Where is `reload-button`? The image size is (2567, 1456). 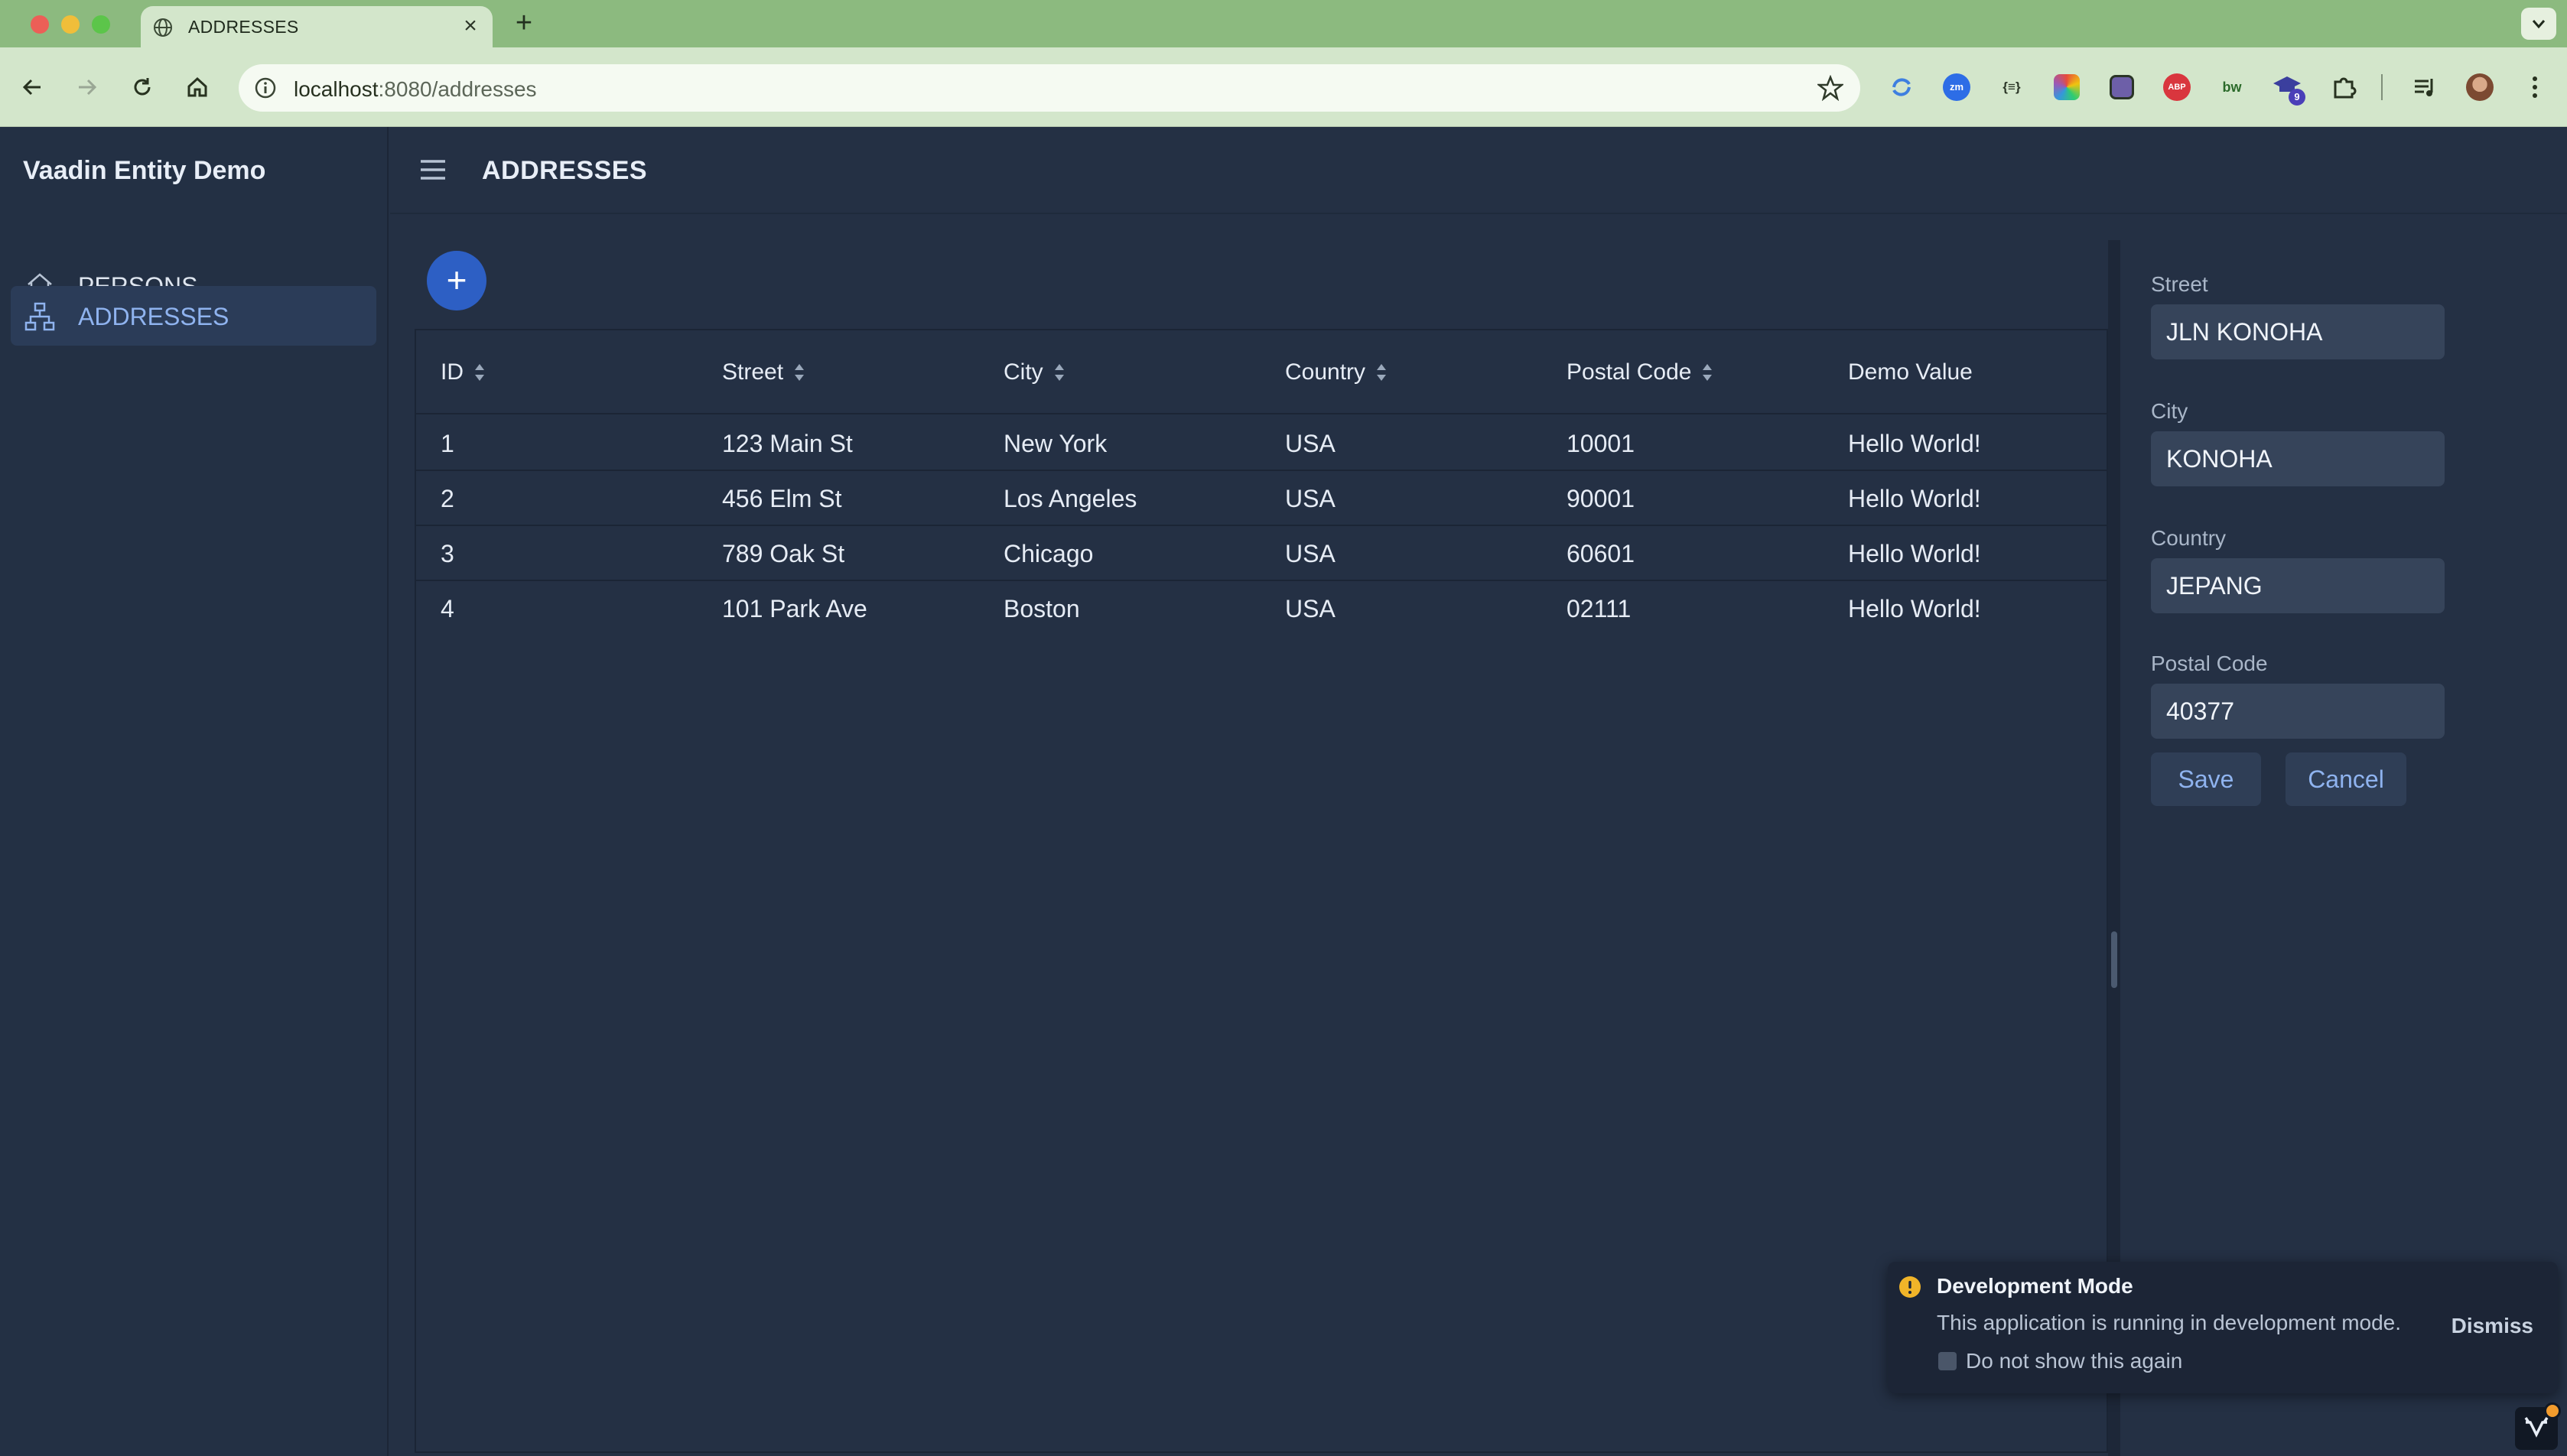 reload-button is located at coordinates (142, 87).